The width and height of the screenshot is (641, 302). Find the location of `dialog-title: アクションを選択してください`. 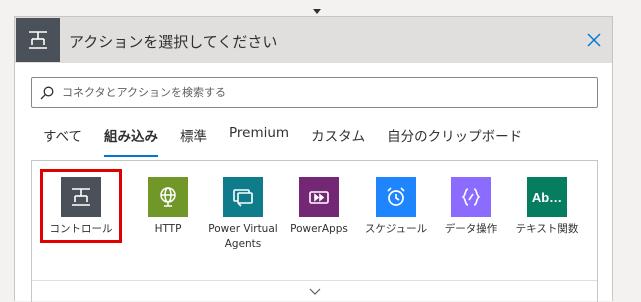

dialog-title: アクションを選択してください is located at coordinates (173, 42).